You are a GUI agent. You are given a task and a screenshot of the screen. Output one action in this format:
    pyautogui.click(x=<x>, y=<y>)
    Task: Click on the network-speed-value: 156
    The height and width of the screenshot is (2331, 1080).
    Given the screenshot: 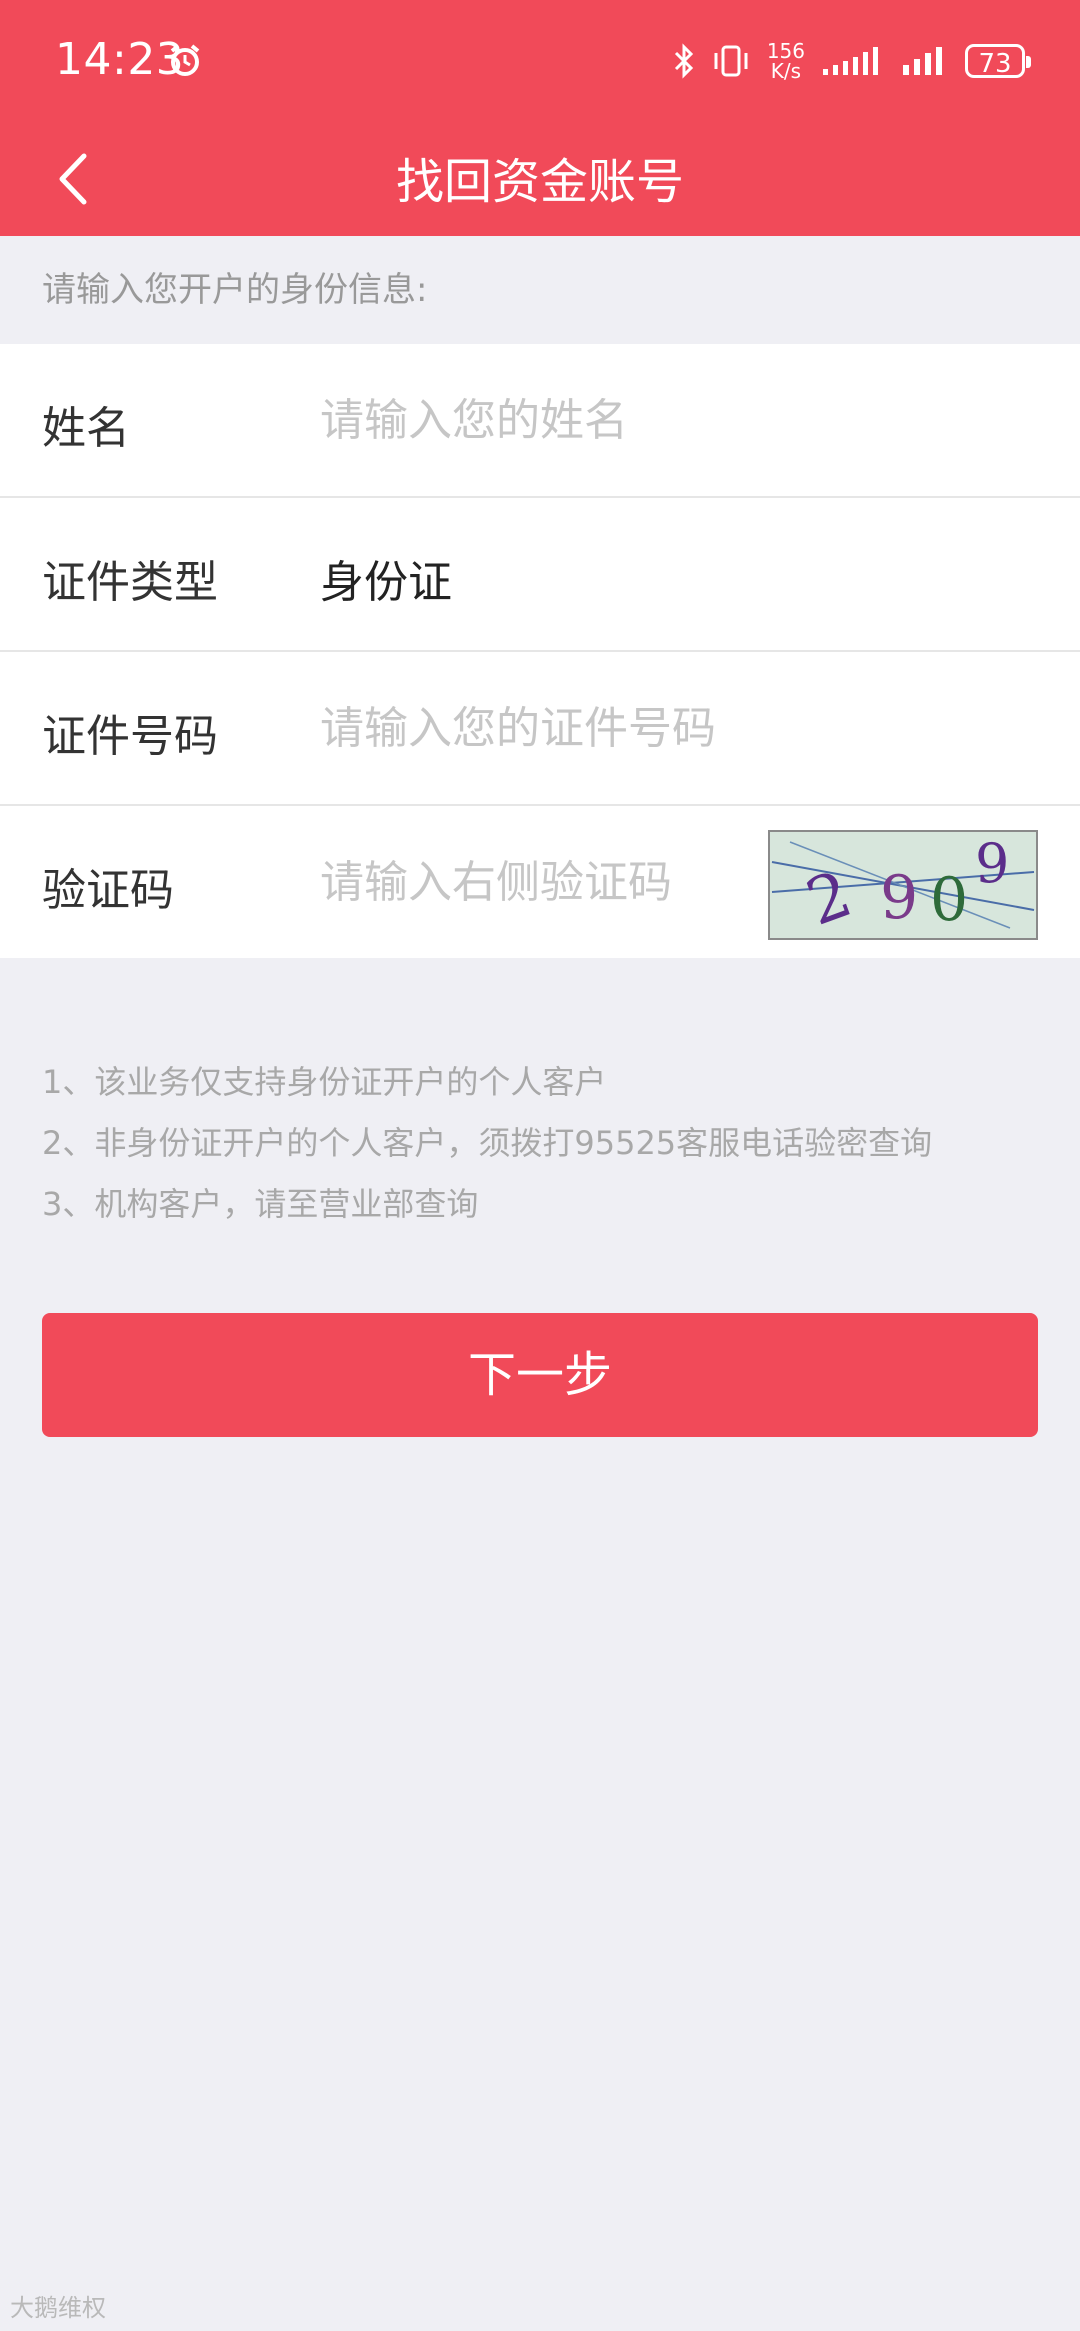 What is the action you would take?
    pyautogui.click(x=785, y=51)
    